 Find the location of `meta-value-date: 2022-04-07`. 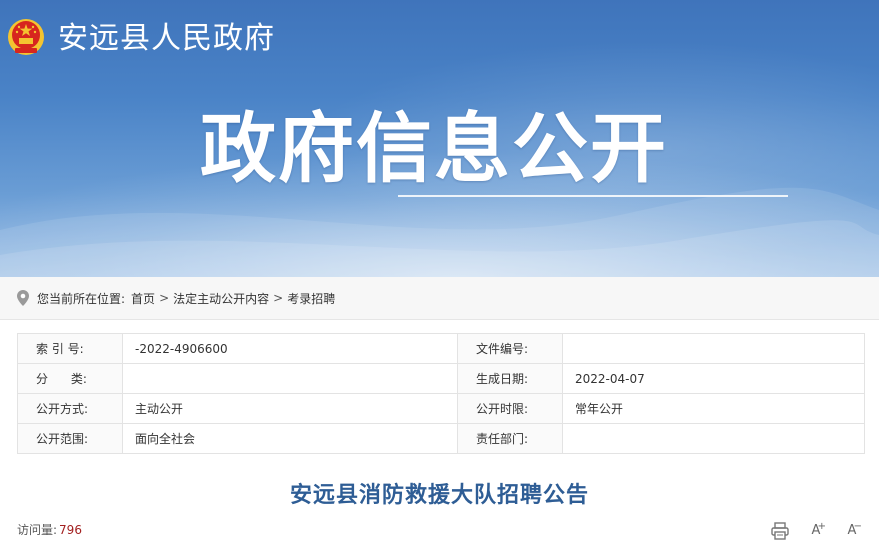

meta-value-date: 2022-04-07 is located at coordinates (713, 378).